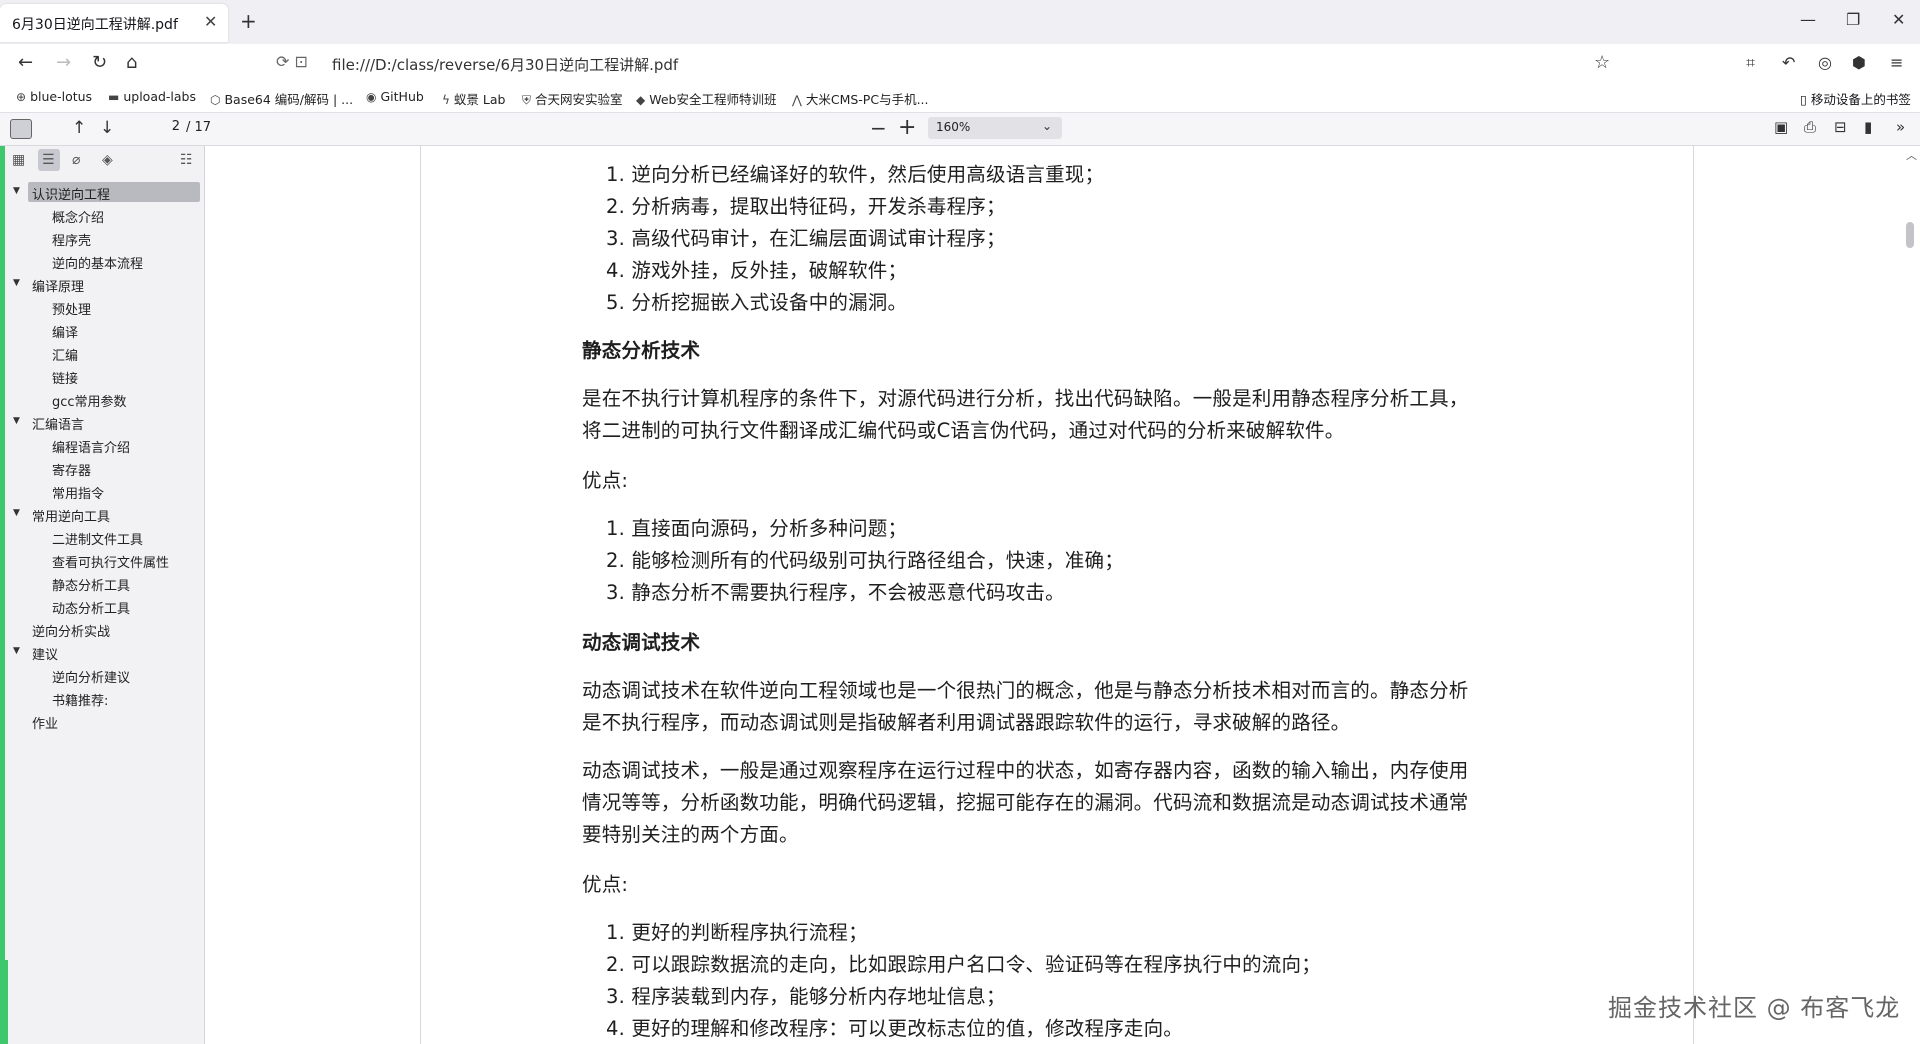 This screenshot has width=1920, height=1044. What do you see at coordinates (54, 96) in the screenshot?
I see `bookmark-item: ⊕ blue-lotus` at bounding box center [54, 96].